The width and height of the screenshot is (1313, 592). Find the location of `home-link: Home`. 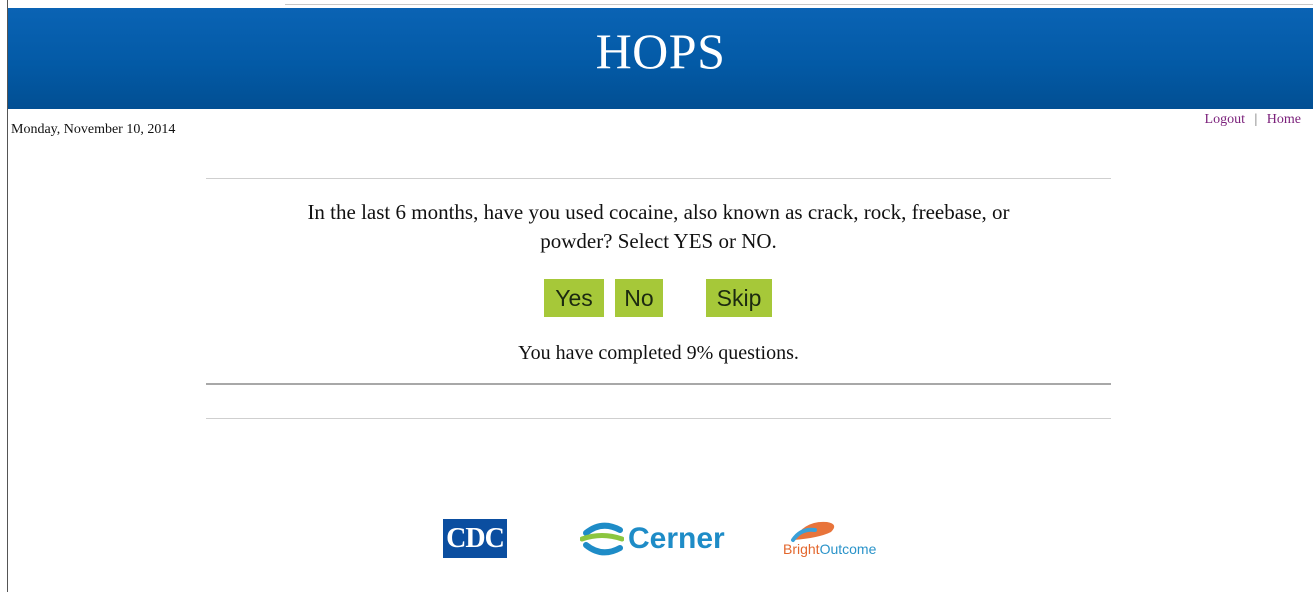

home-link: Home is located at coordinates (1284, 119).